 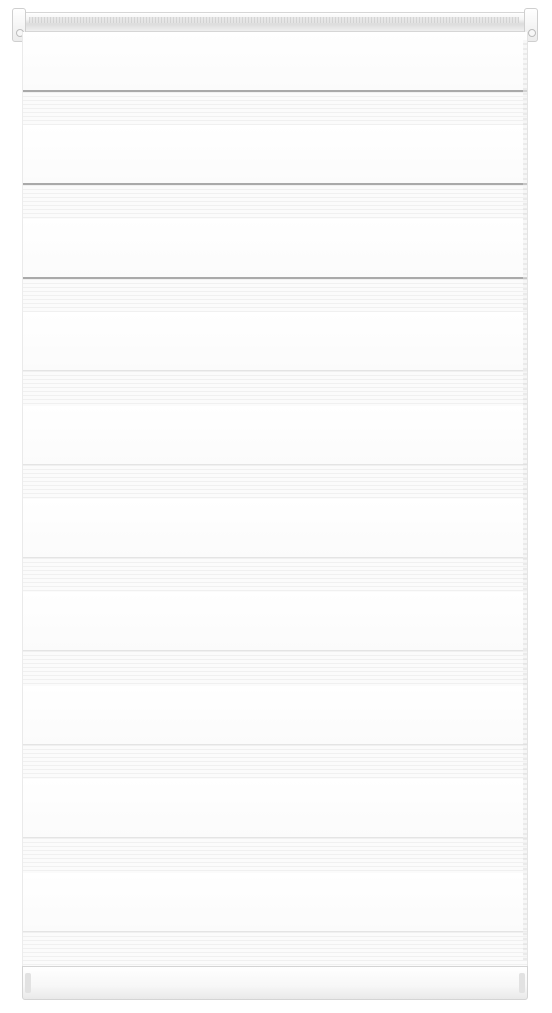 What do you see at coordinates (275, 983) in the screenshot?
I see `bottom-rail` at bounding box center [275, 983].